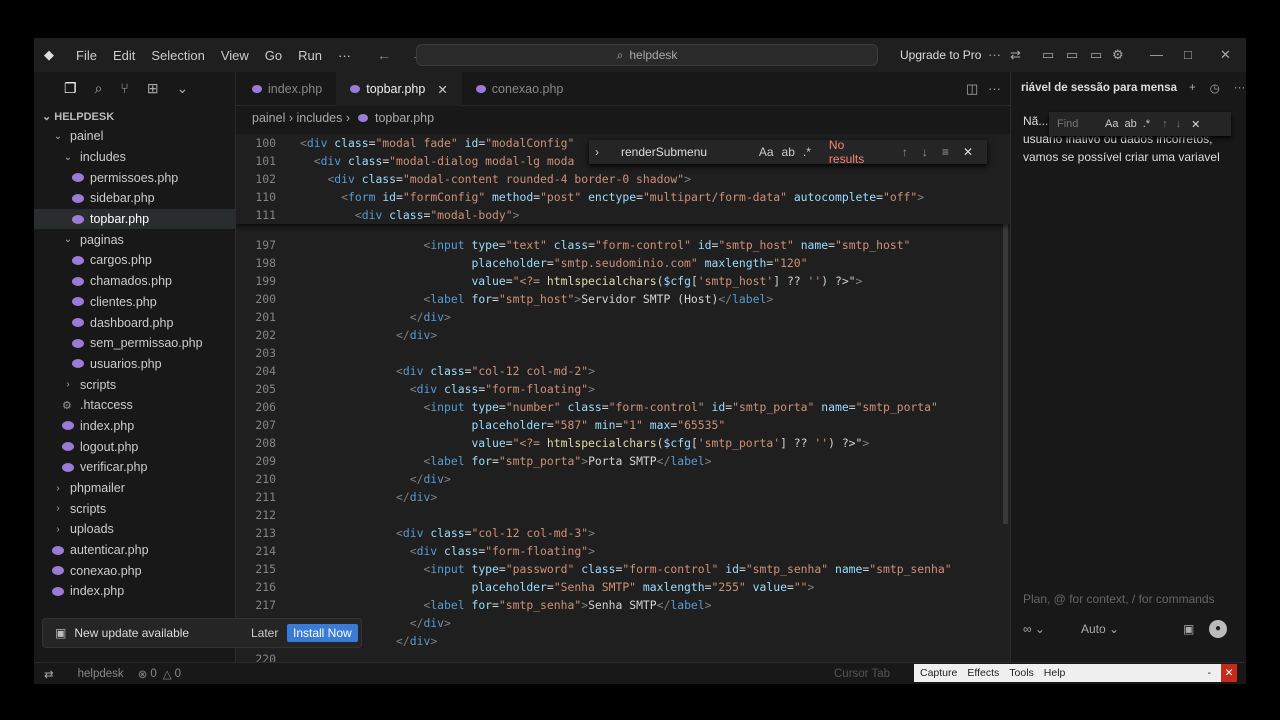 The image size is (1280, 720). Describe the element at coordinates (925, 152) in the screenshot. I see `arrow-down-icon: ↓` at that location.